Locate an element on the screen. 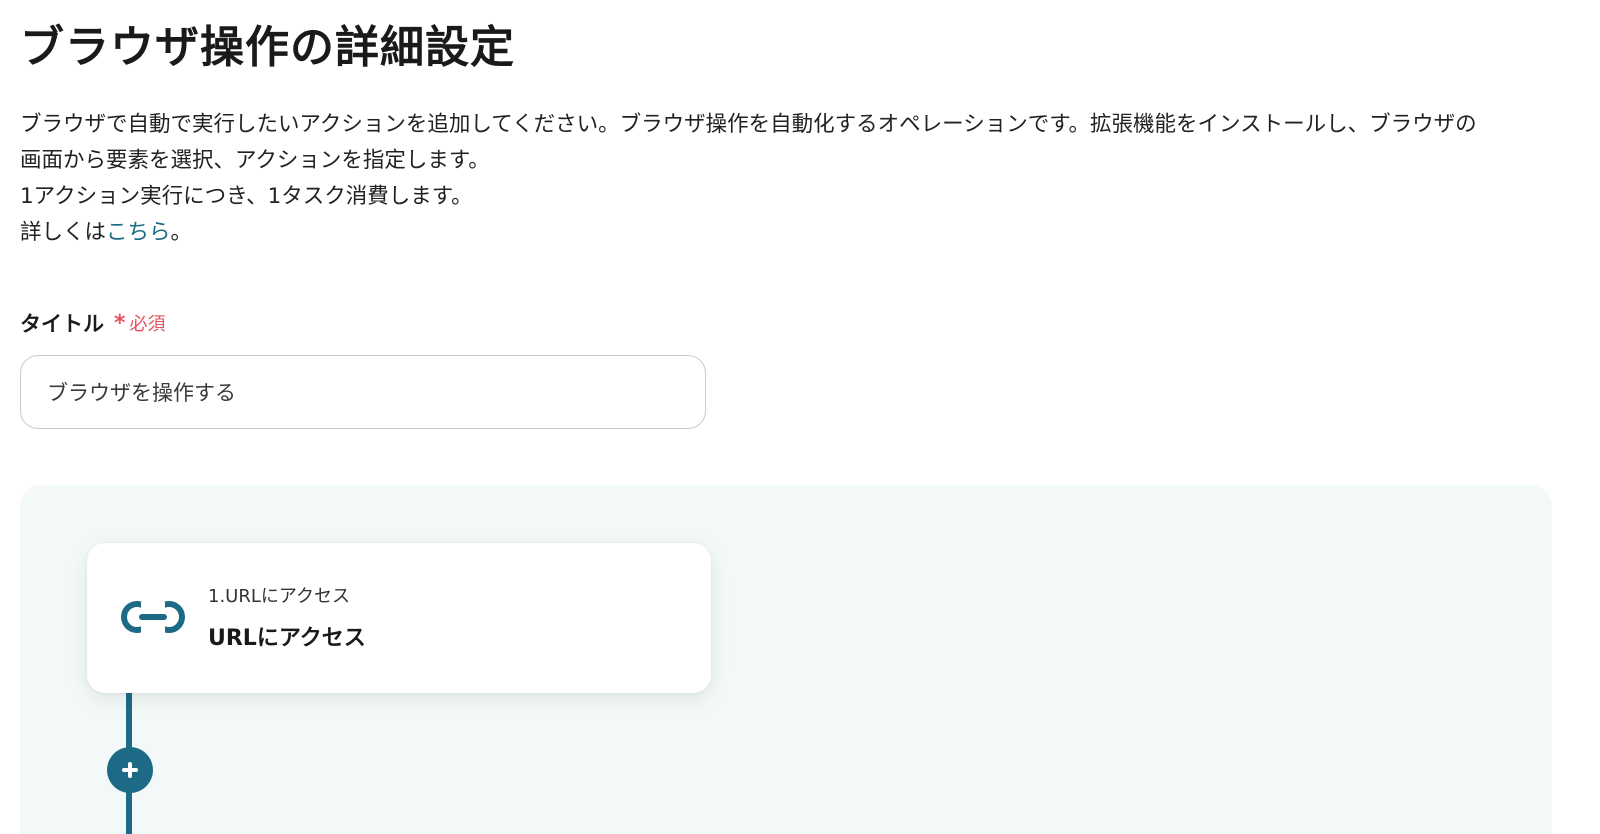 The image size is (1600, 834). add-action-button is located at coordinates (130, 770).